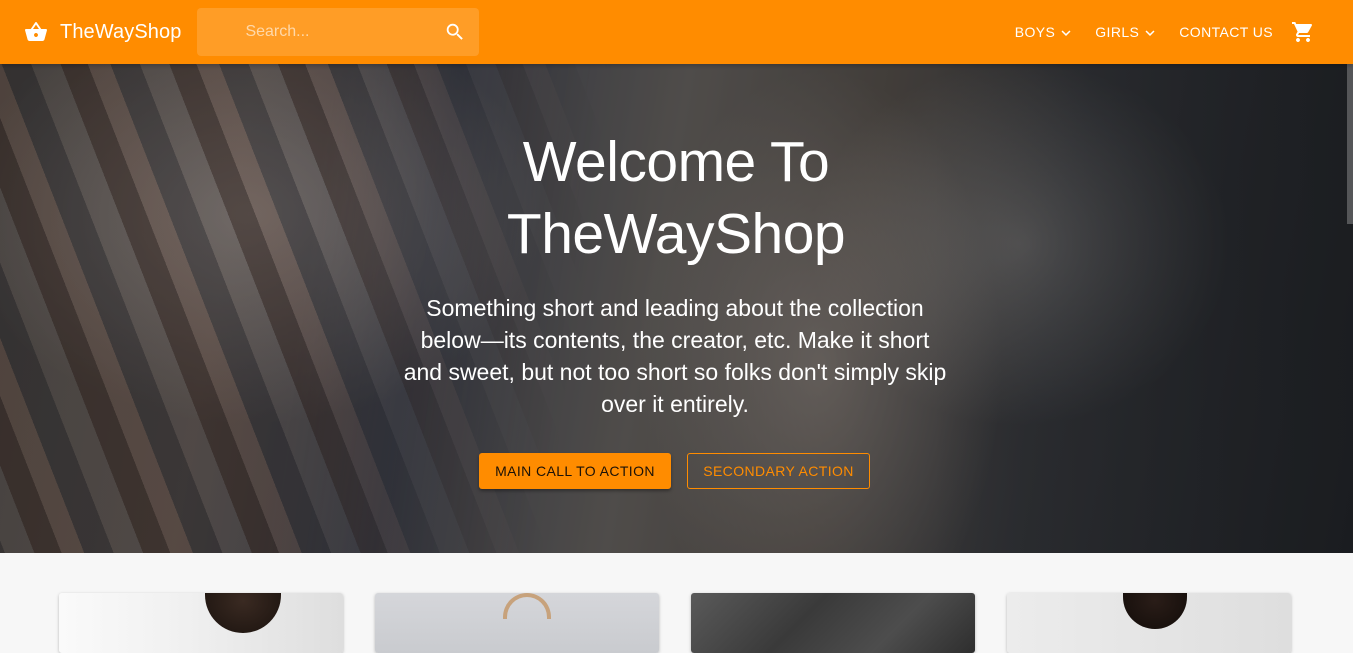 This screenshot has height=653, width=1353. What do you see at coordinates (676, 32) in the screenshot?
I see `app-bar: TheWayShop BOYS GIRLS CONTACT US` at bounding box center [676, 32].